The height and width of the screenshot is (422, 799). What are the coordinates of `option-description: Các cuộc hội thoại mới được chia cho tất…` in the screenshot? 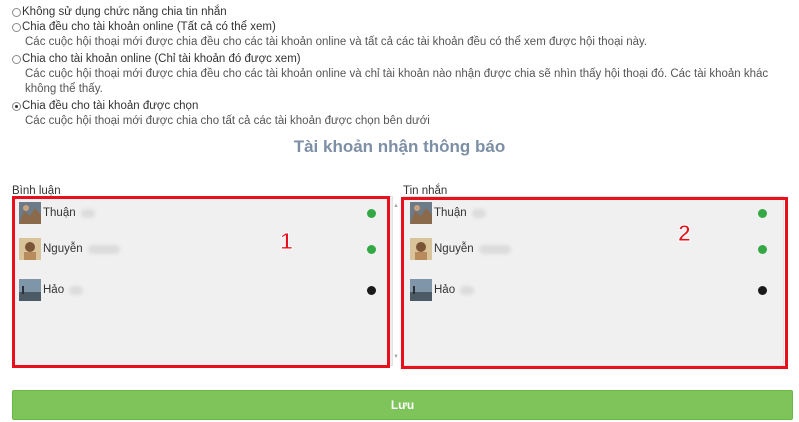 It's located at (227, 121).